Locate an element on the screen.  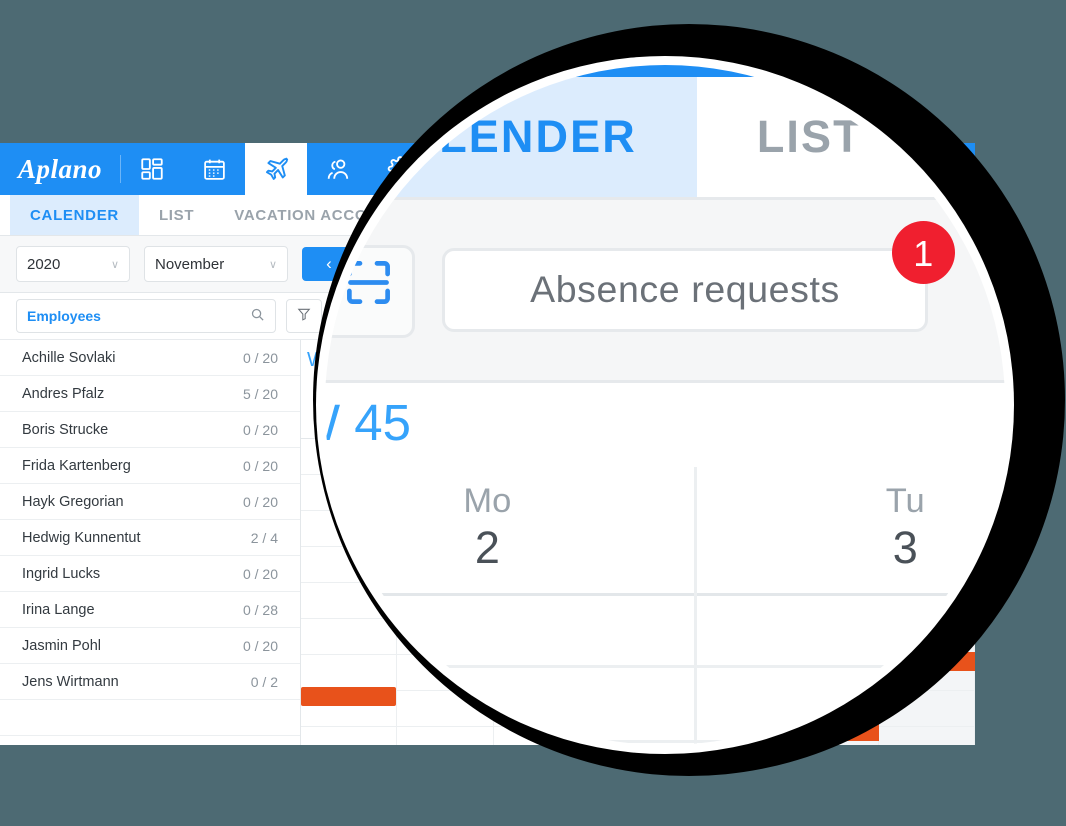
employee-name: Irina Lange is located at coordinates (58, 609).